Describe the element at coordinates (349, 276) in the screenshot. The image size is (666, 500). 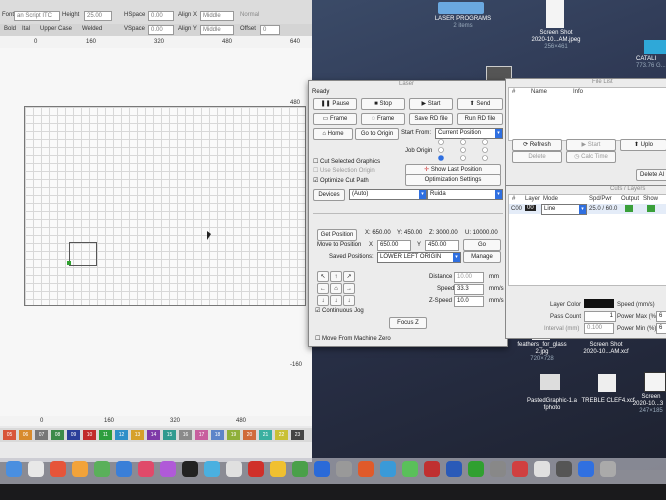
I see `jog-up-right-icon: ↗` at that location.